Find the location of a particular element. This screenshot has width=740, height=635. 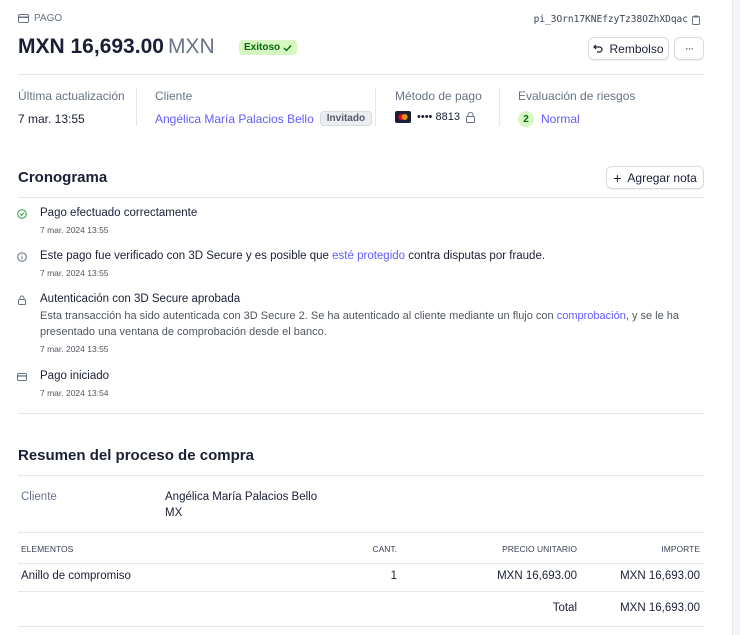

scrollbar-track is located at coordinates (736, 317).